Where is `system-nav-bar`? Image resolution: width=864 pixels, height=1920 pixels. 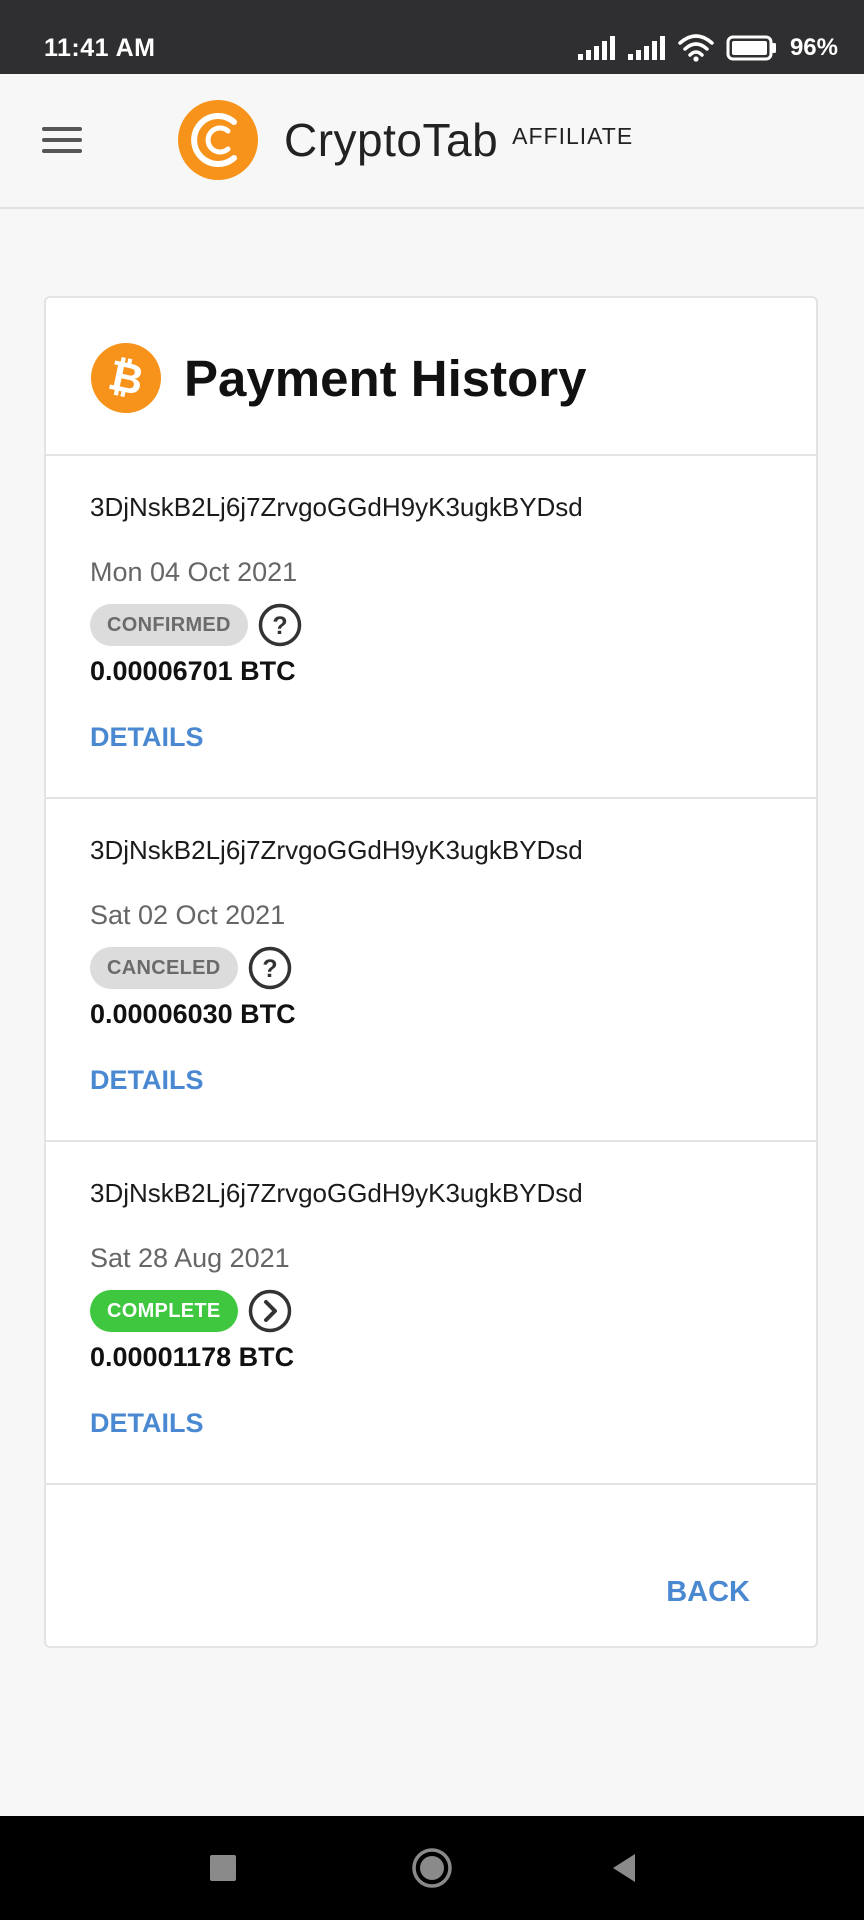 system-nav-bar is located at coordinates (432, 1868).